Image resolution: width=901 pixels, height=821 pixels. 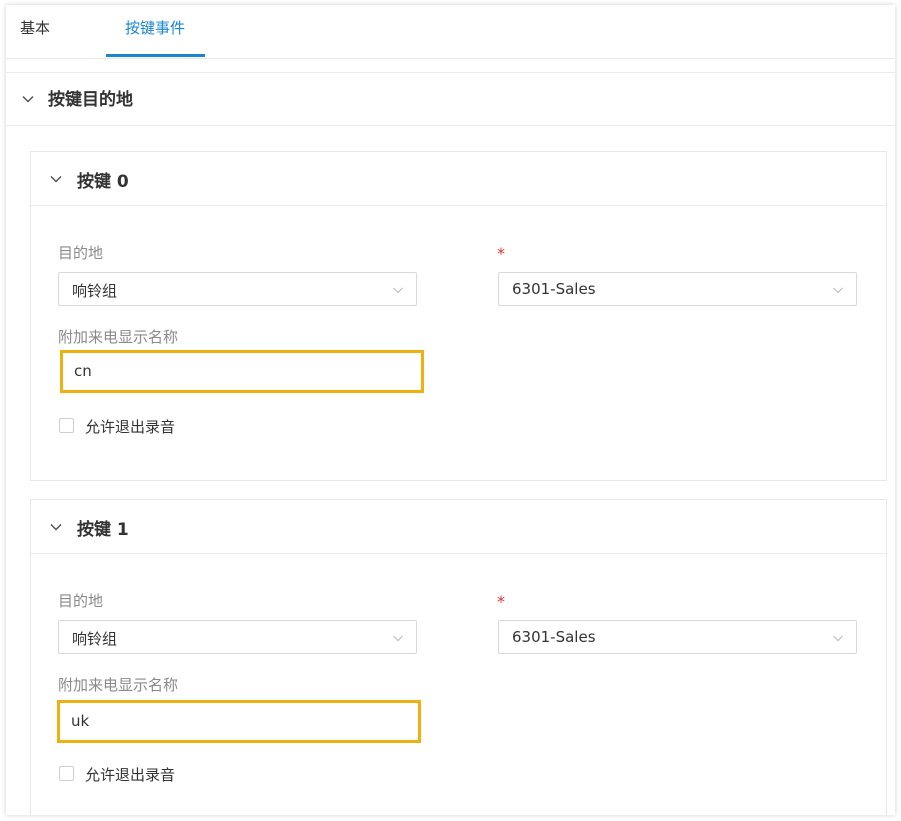 What do you see at coordinates (80, 721) in the screenshot?
I see `caller-name-value: uk` at bounding box center [80, 721].